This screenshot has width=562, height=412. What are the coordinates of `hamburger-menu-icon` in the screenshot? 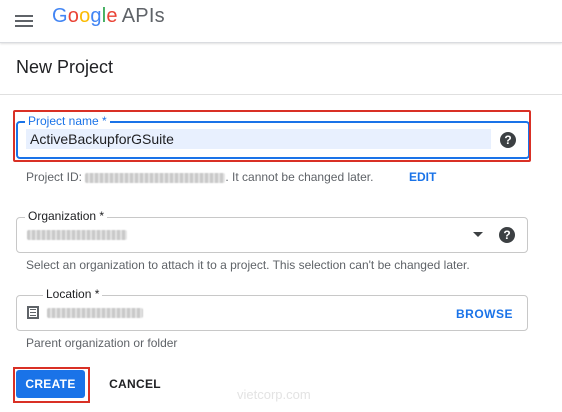 It's located at (24, 21).